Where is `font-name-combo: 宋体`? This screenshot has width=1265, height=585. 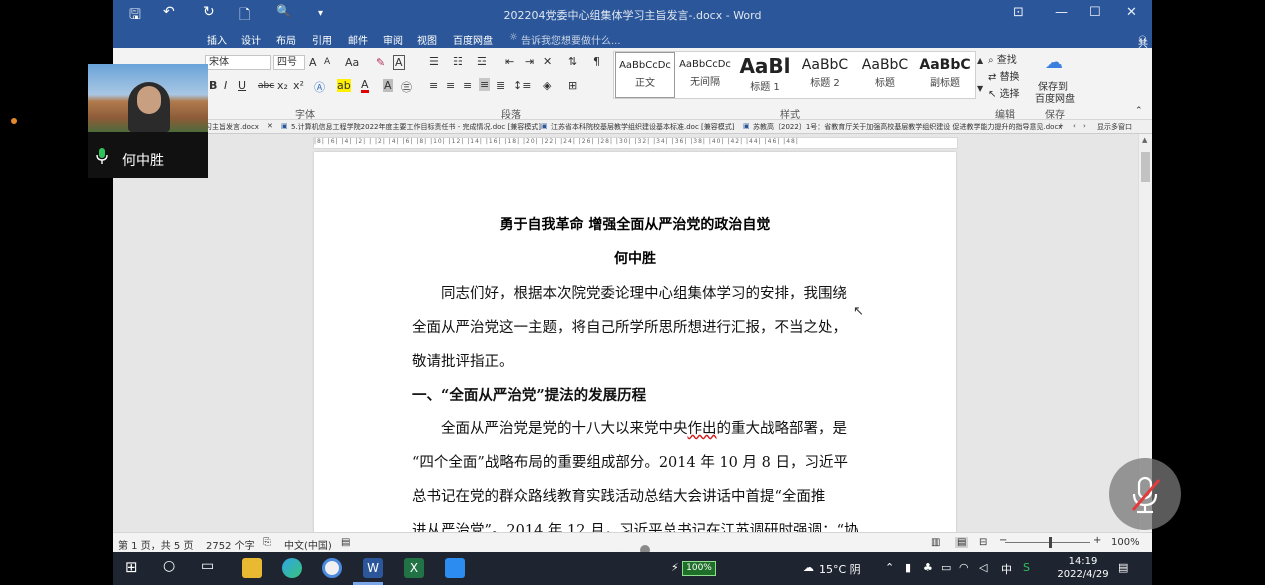
font-name-combo: 宋体 is located at coordinates (238, 62).